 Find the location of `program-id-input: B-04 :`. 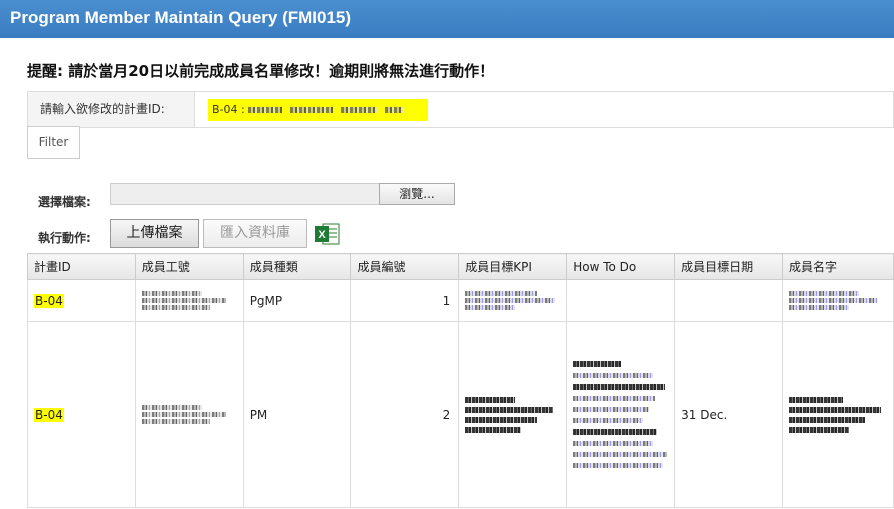

program-id-input: B-04 : is located at coordinates (318, 110).